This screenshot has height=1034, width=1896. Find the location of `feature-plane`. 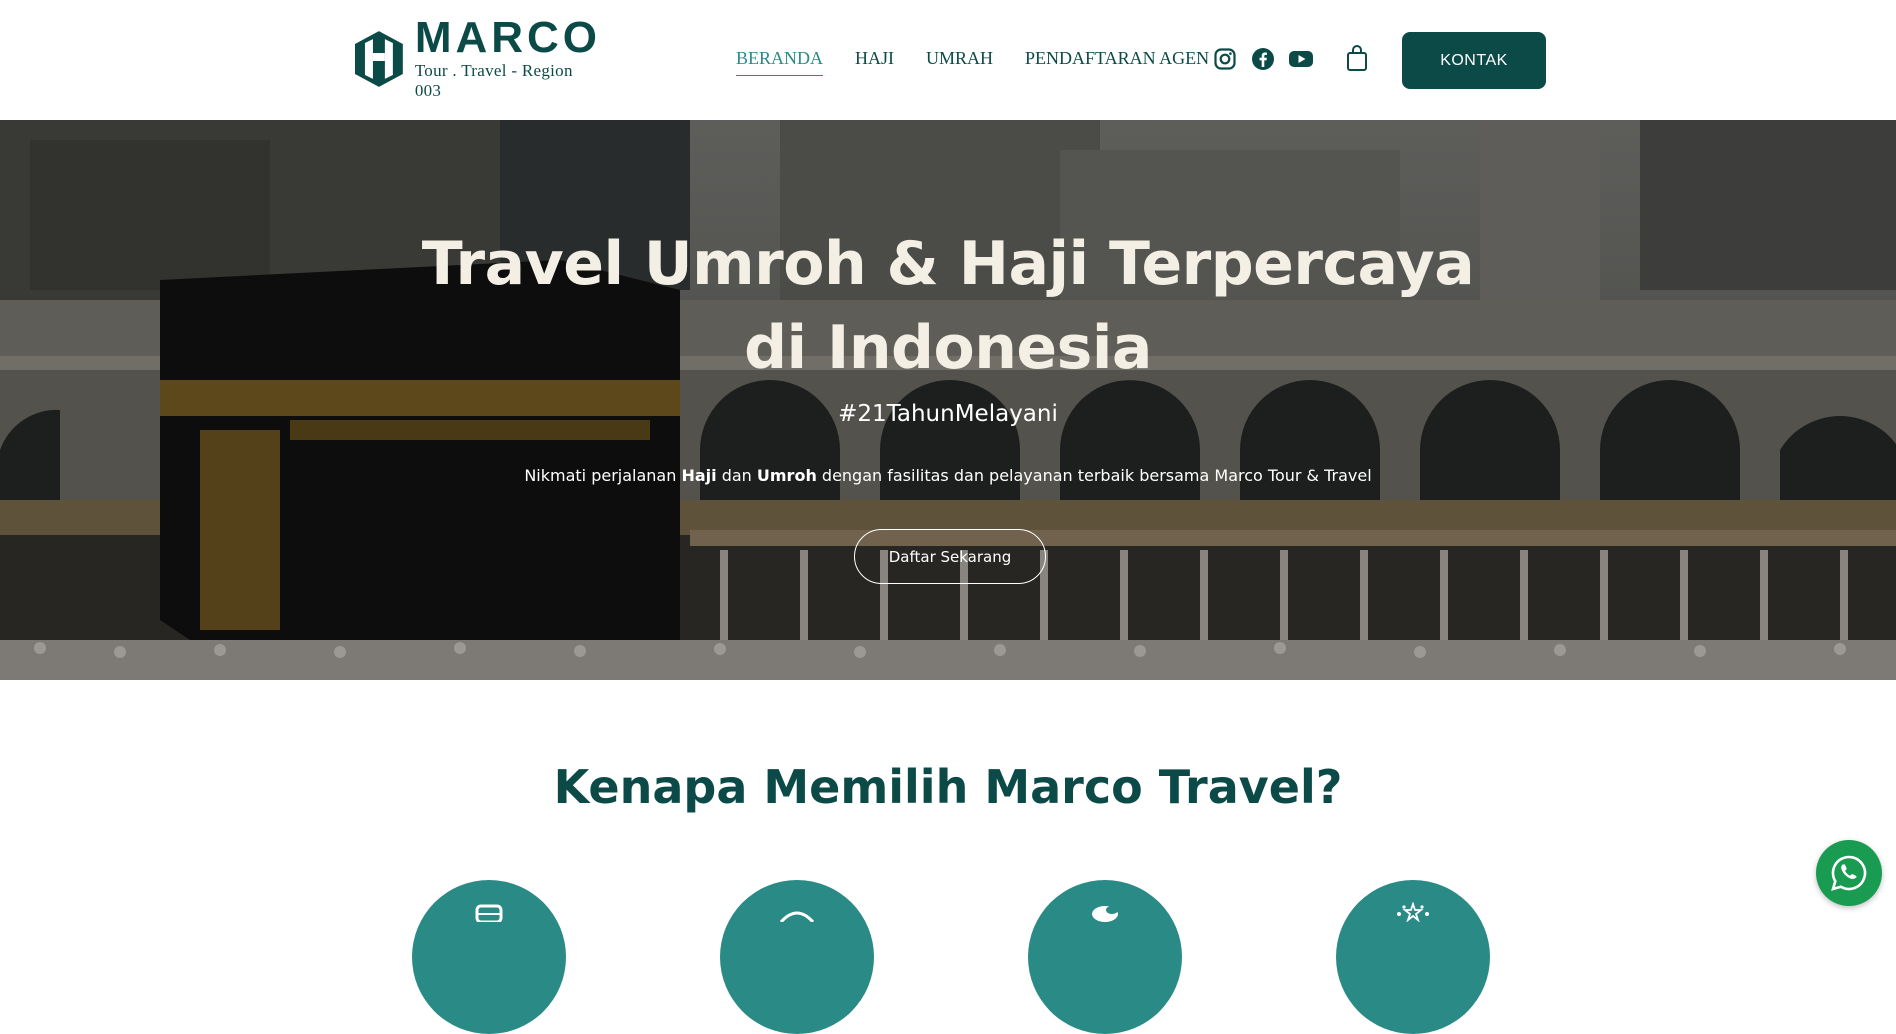

feature-plane is located at coordinates (797, 957).